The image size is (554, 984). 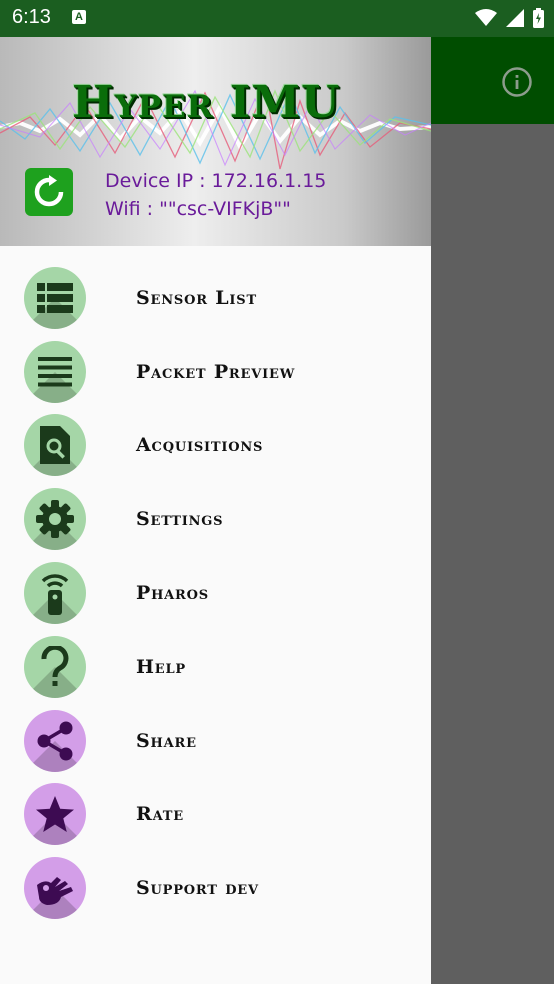 I want to click on cell-signal-icon, so click(x=514, y=17).